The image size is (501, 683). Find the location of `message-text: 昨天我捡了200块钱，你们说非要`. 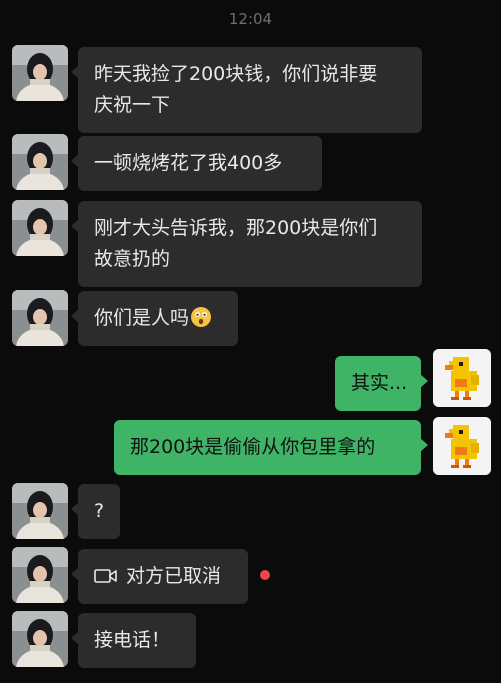

message-text: 昨天我捡了200块钱，你们说非要 is located at coordinates (236, 74).